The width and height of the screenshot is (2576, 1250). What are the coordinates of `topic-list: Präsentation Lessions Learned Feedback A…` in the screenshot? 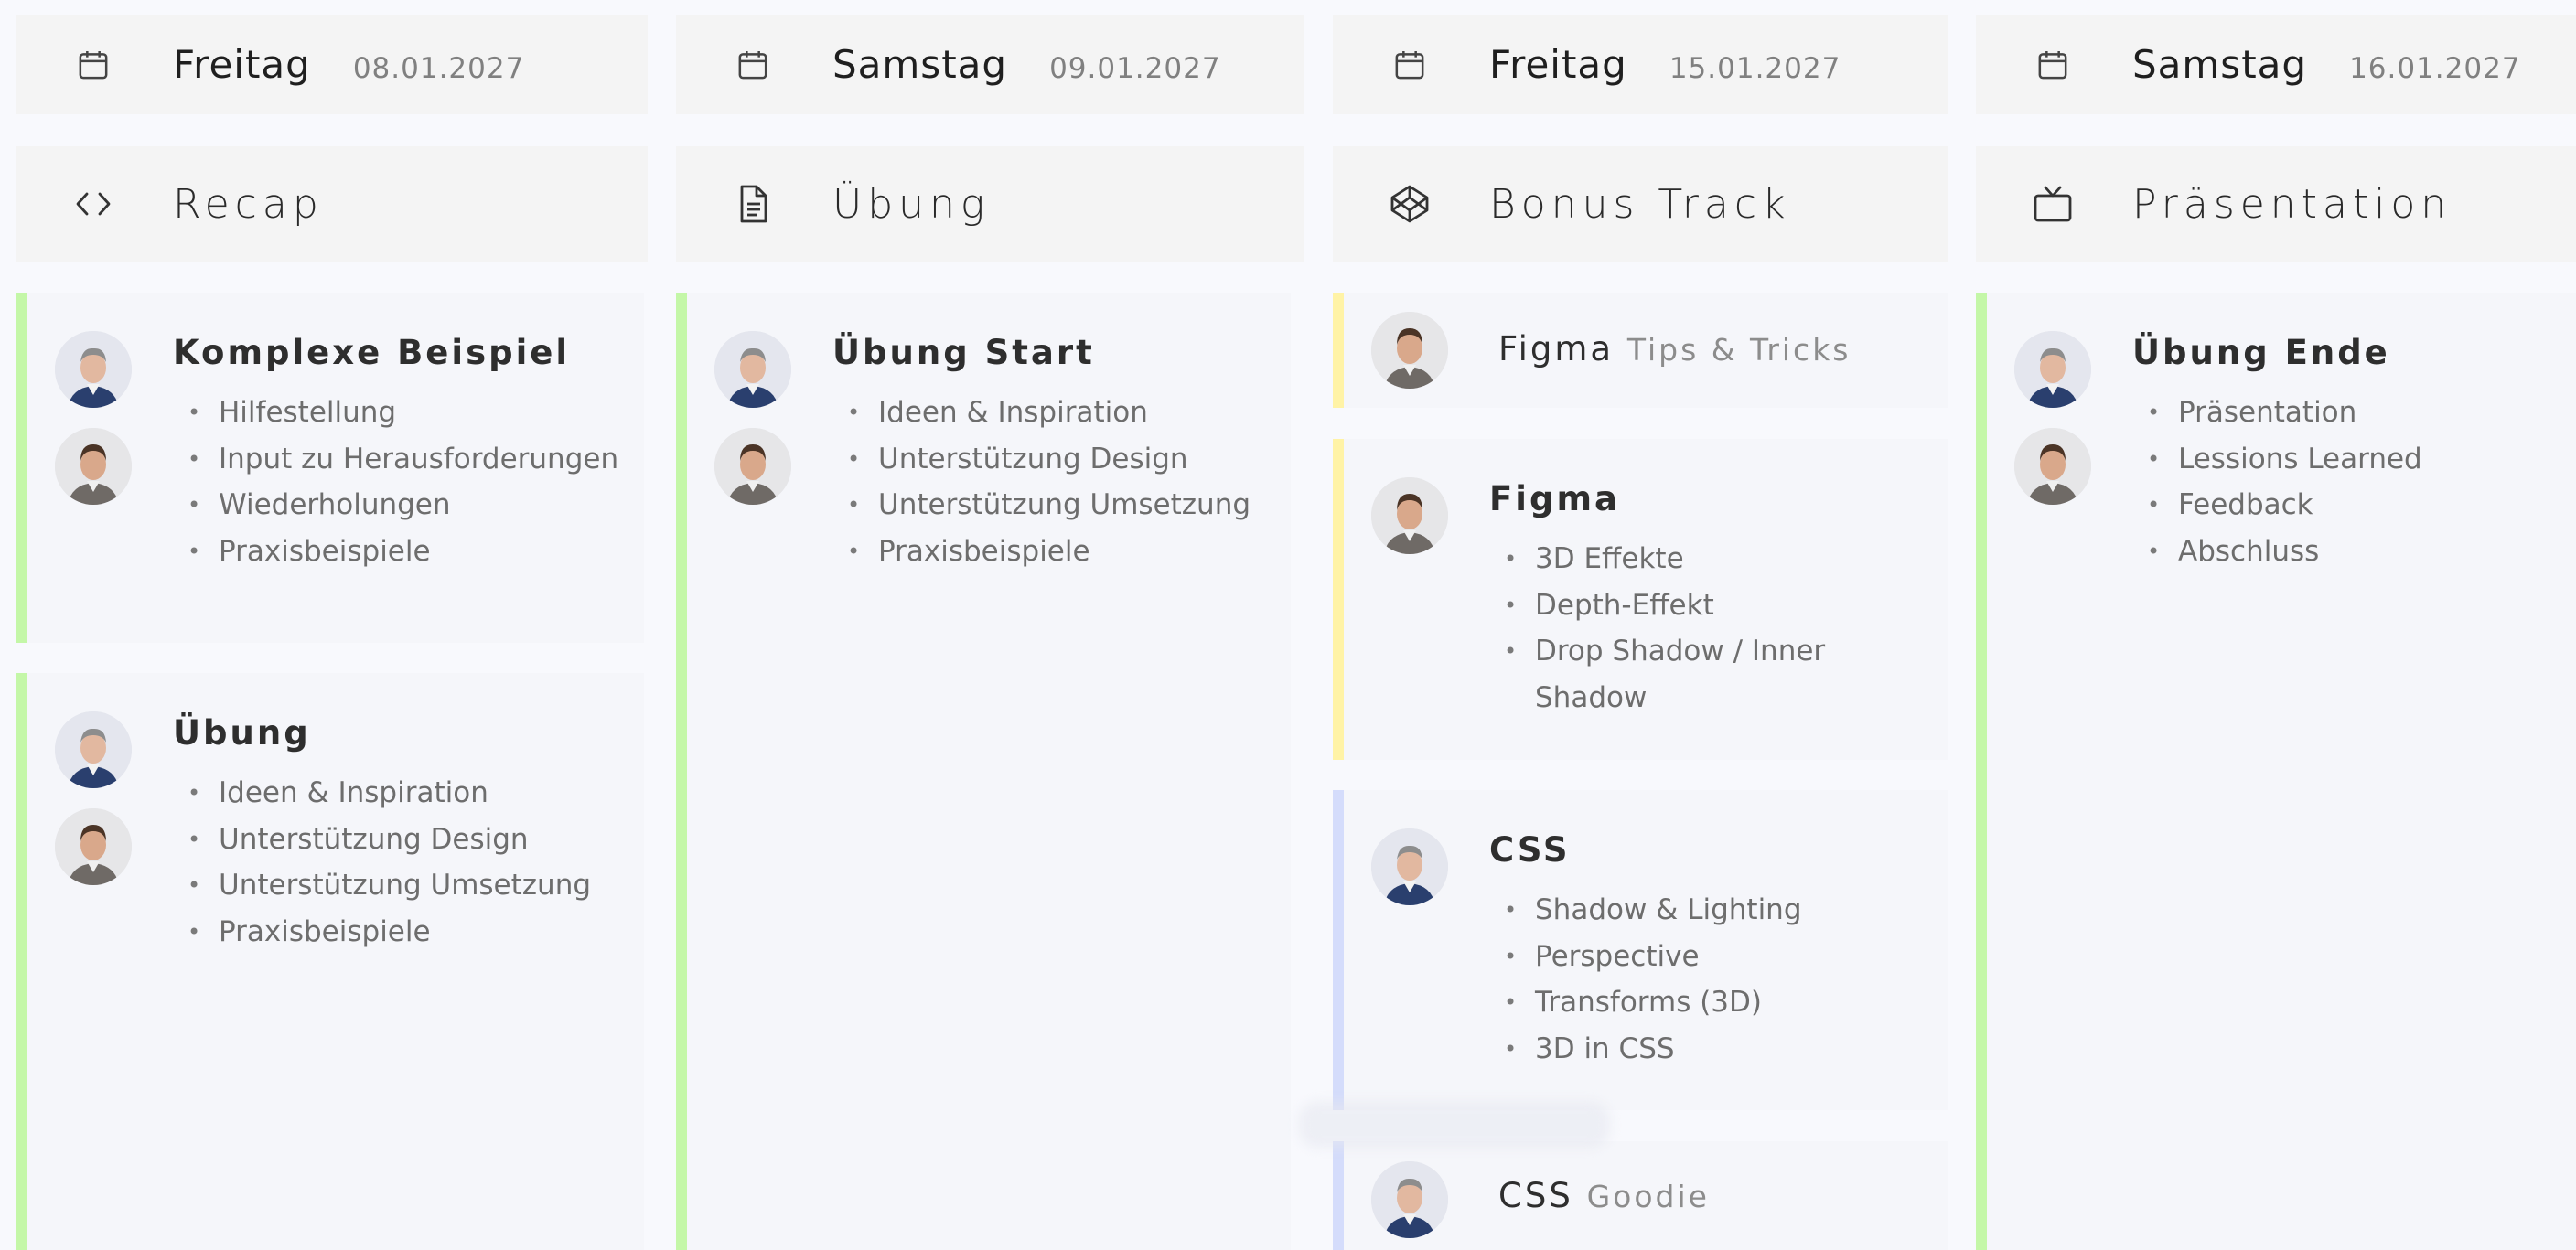 It's located at (2285, 482).